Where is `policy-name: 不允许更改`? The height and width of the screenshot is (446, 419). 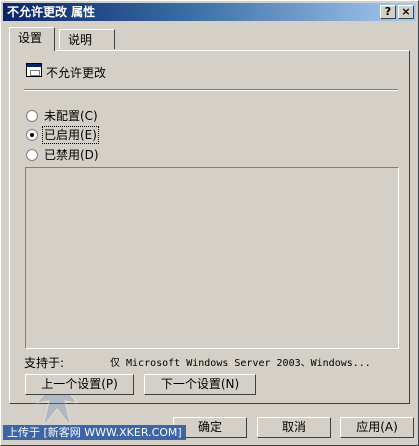 policy-name: 不允许更改 is located at coordinates (76, 73).